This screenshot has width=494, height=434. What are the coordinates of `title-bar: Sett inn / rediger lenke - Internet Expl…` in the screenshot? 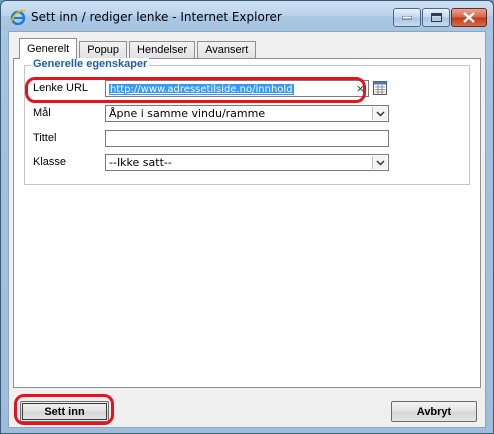 It's located at (247, 16).